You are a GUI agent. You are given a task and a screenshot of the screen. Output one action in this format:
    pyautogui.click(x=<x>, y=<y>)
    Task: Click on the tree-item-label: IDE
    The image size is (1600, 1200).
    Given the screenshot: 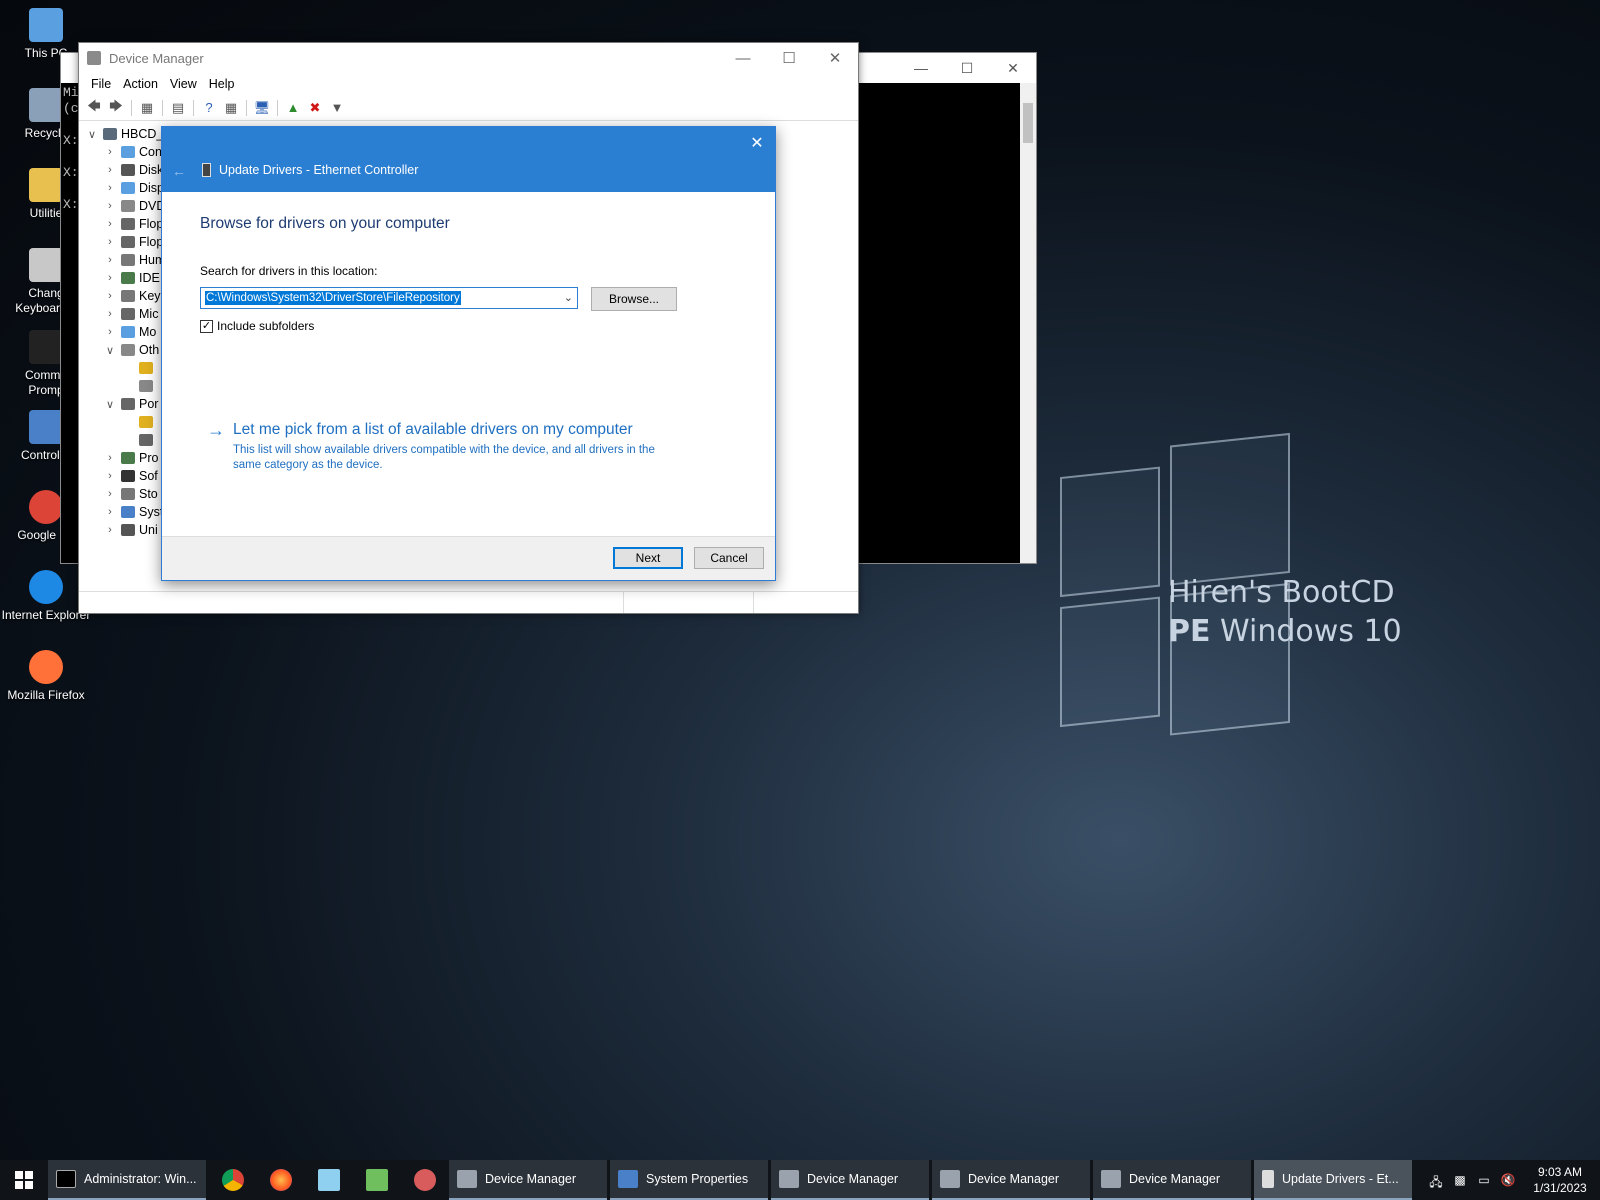 What is the action you would take?
    pyautogui.click(x=149, y=278)
    